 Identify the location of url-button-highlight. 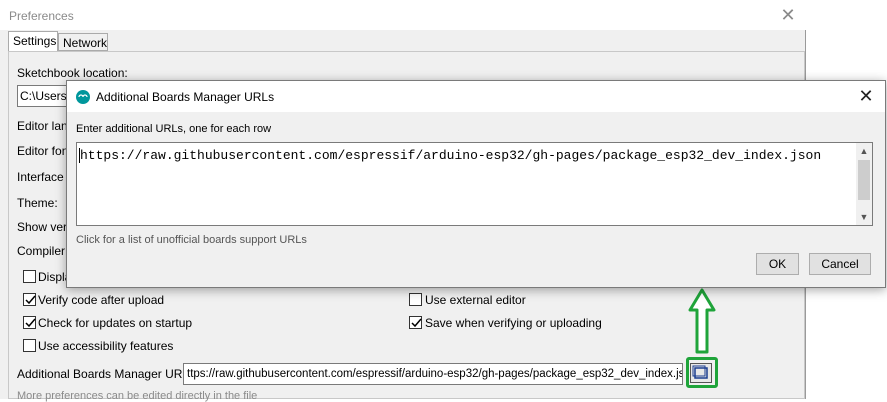
(702, 372).